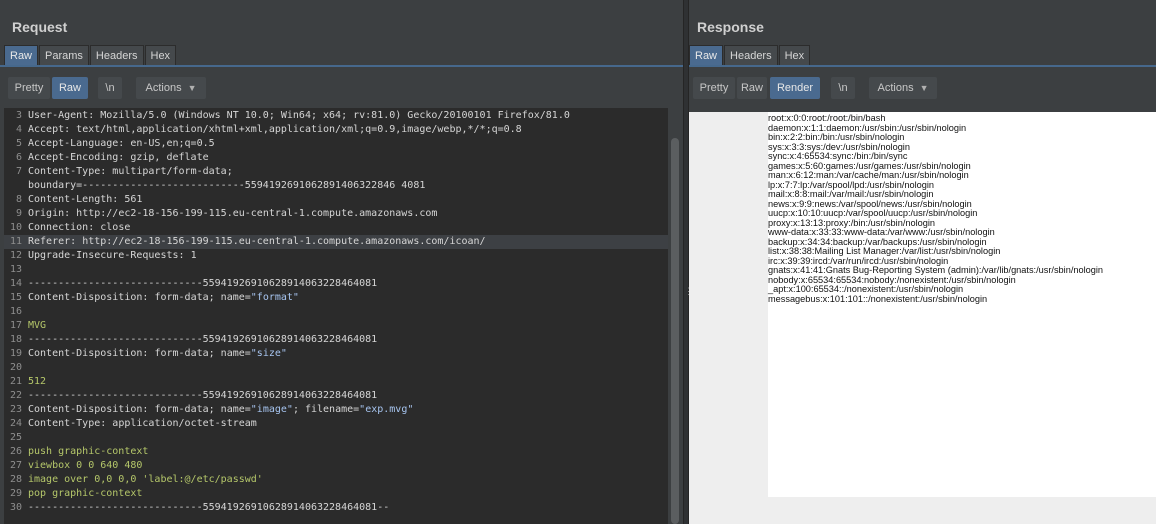 This screenshot has width=1156, height=524. I want to click on line-number: 11, so click(15, 241).